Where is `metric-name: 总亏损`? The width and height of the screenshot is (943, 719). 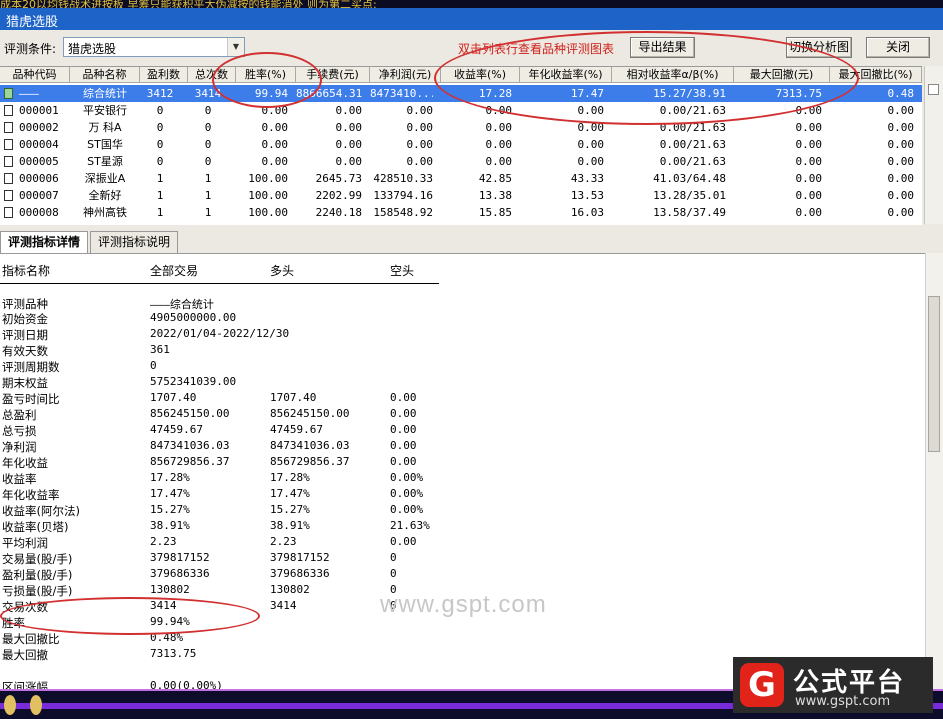 metric-name: 总亏损 is located at coordinates (19, 431).